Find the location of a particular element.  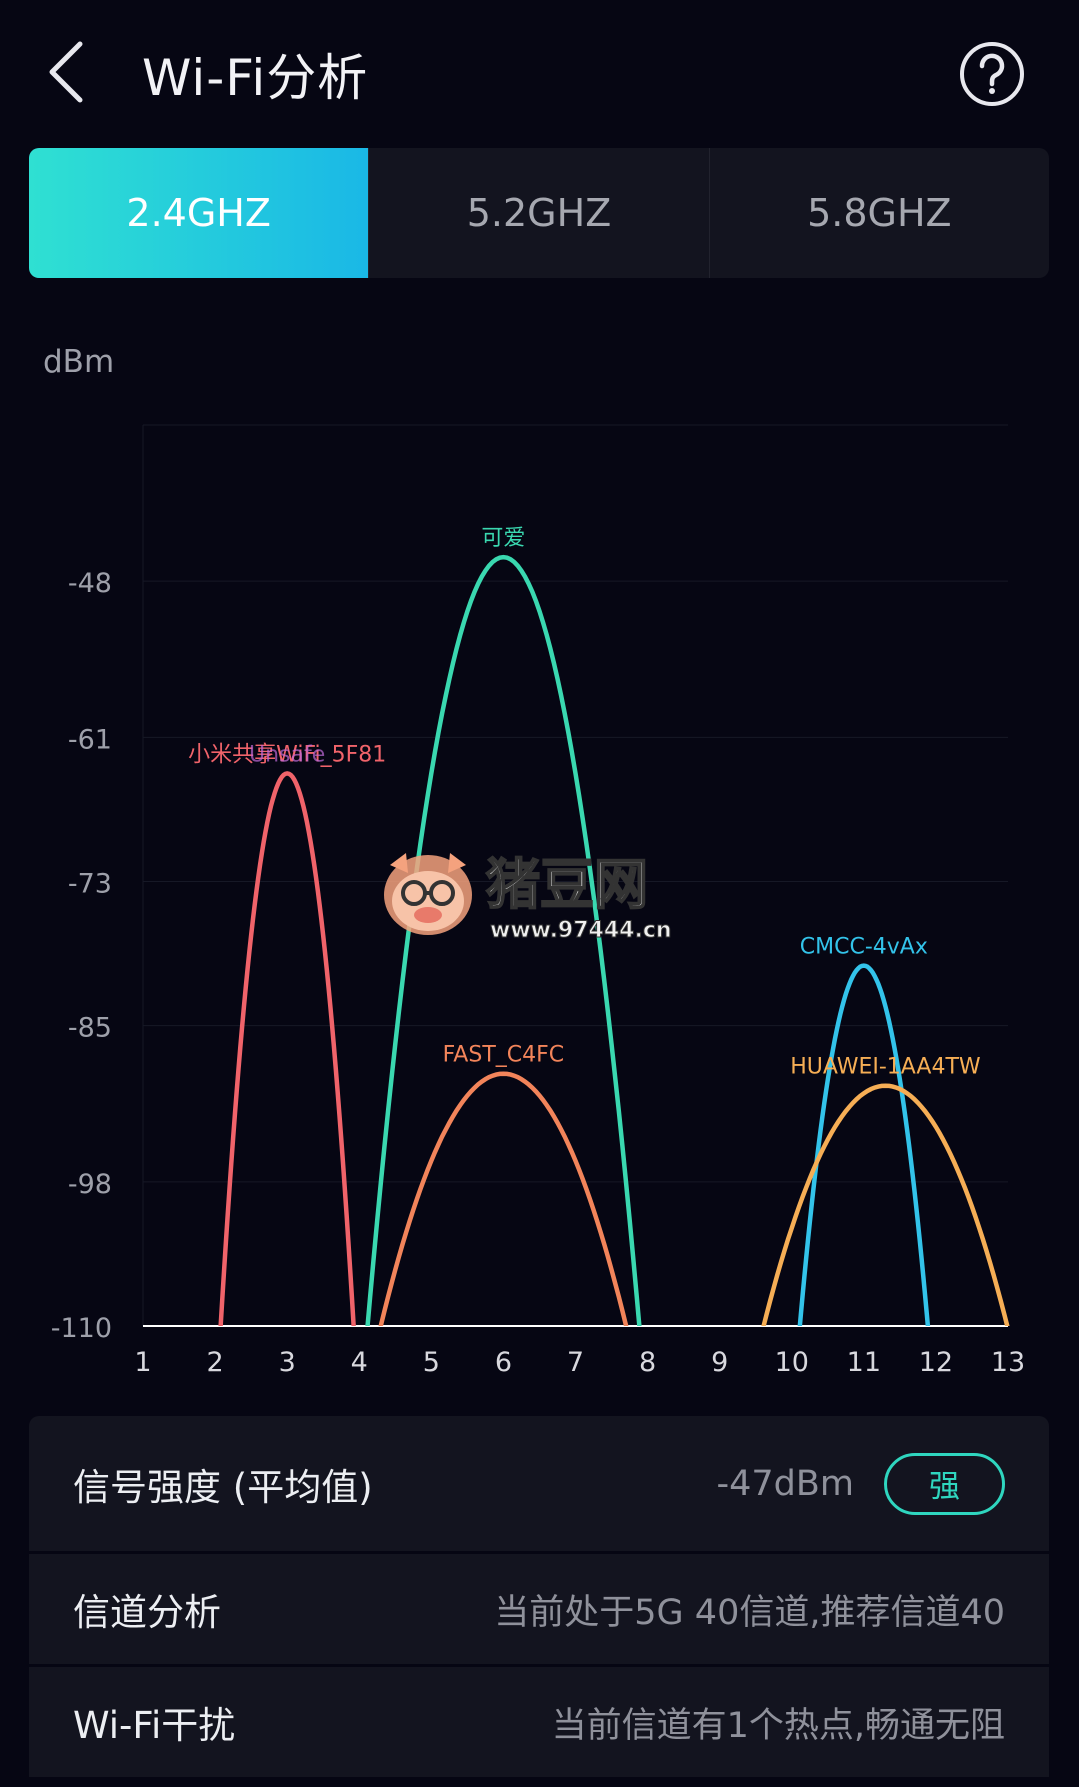

x-tick-label: 7 is located at coordinates (575, 1362).